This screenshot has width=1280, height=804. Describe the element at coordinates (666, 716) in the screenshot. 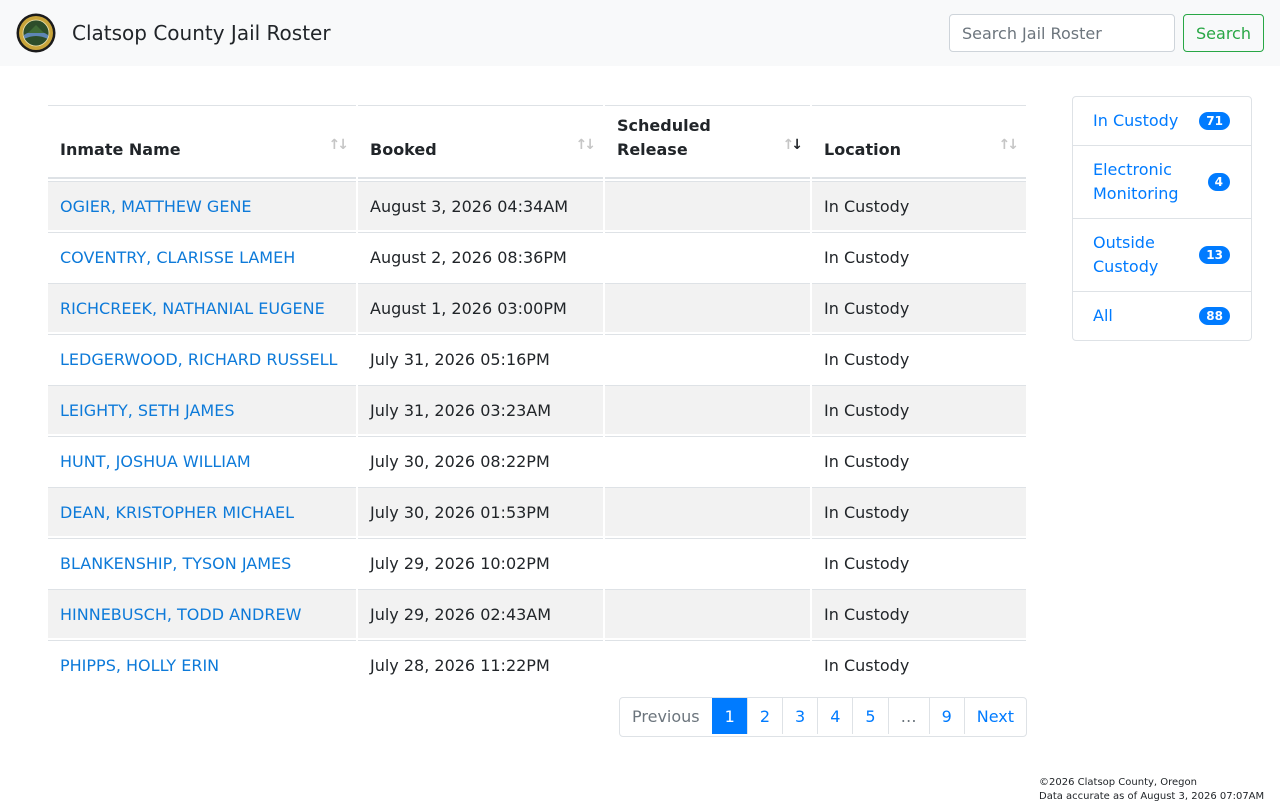

I see `pagination-previous: Previous` at that location.